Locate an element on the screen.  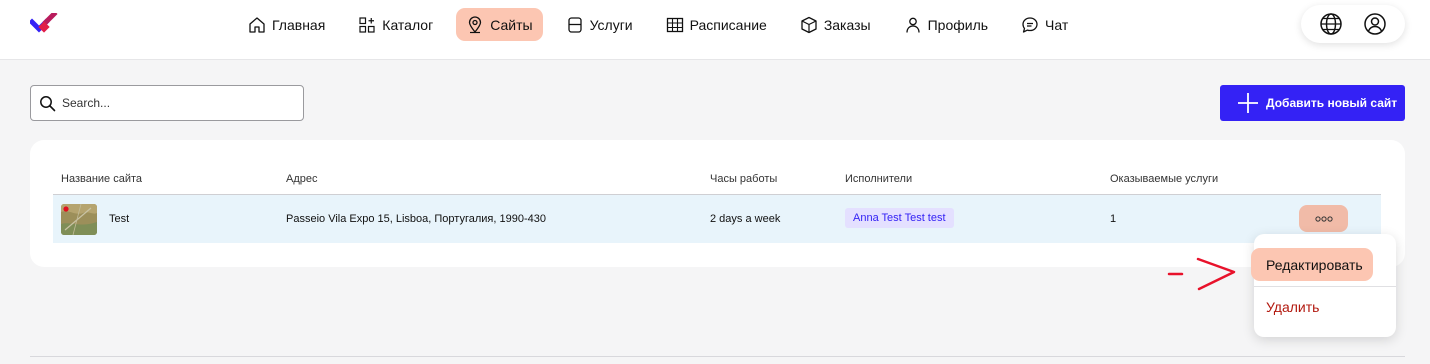
nav-item-home: Главная is located at coordinates (286, 24).